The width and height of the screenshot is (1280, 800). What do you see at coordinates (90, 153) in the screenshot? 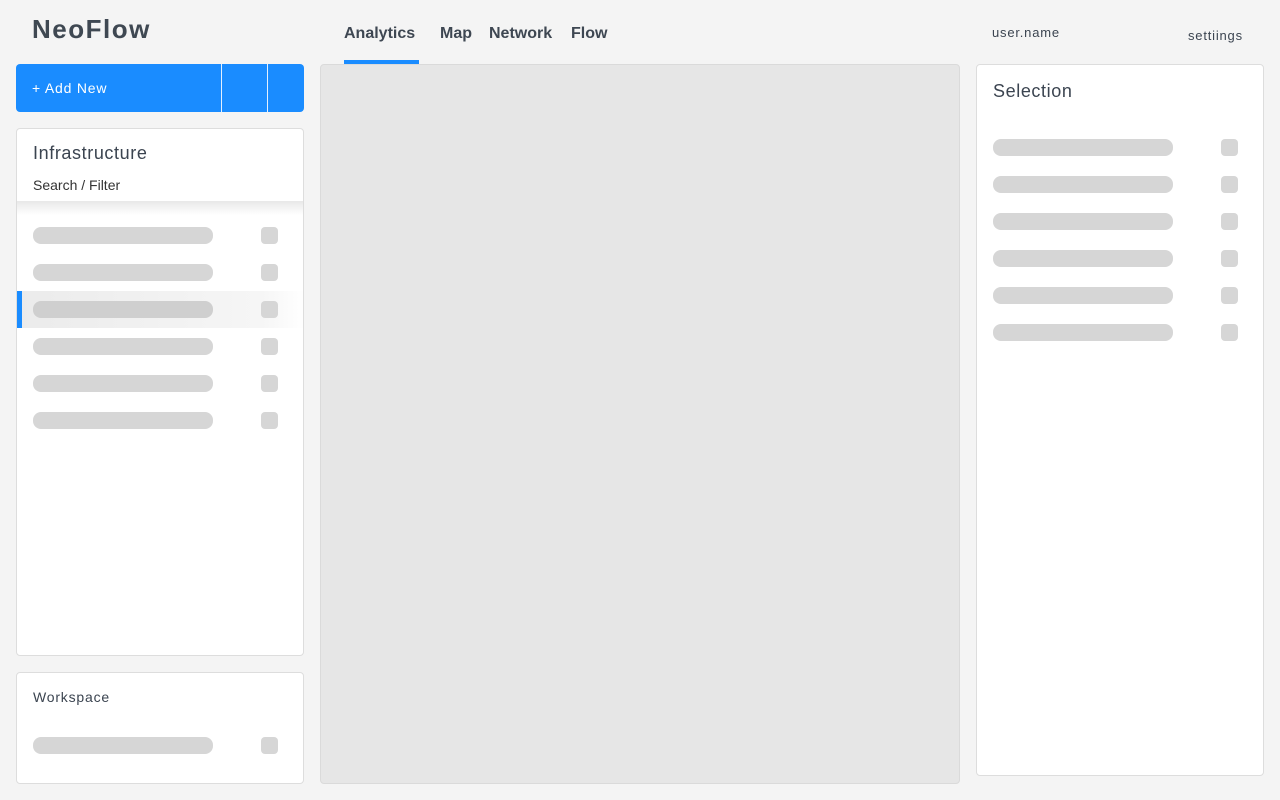
I see `infrastructure-title: Infrastructure` at bounding box center [90, 153].